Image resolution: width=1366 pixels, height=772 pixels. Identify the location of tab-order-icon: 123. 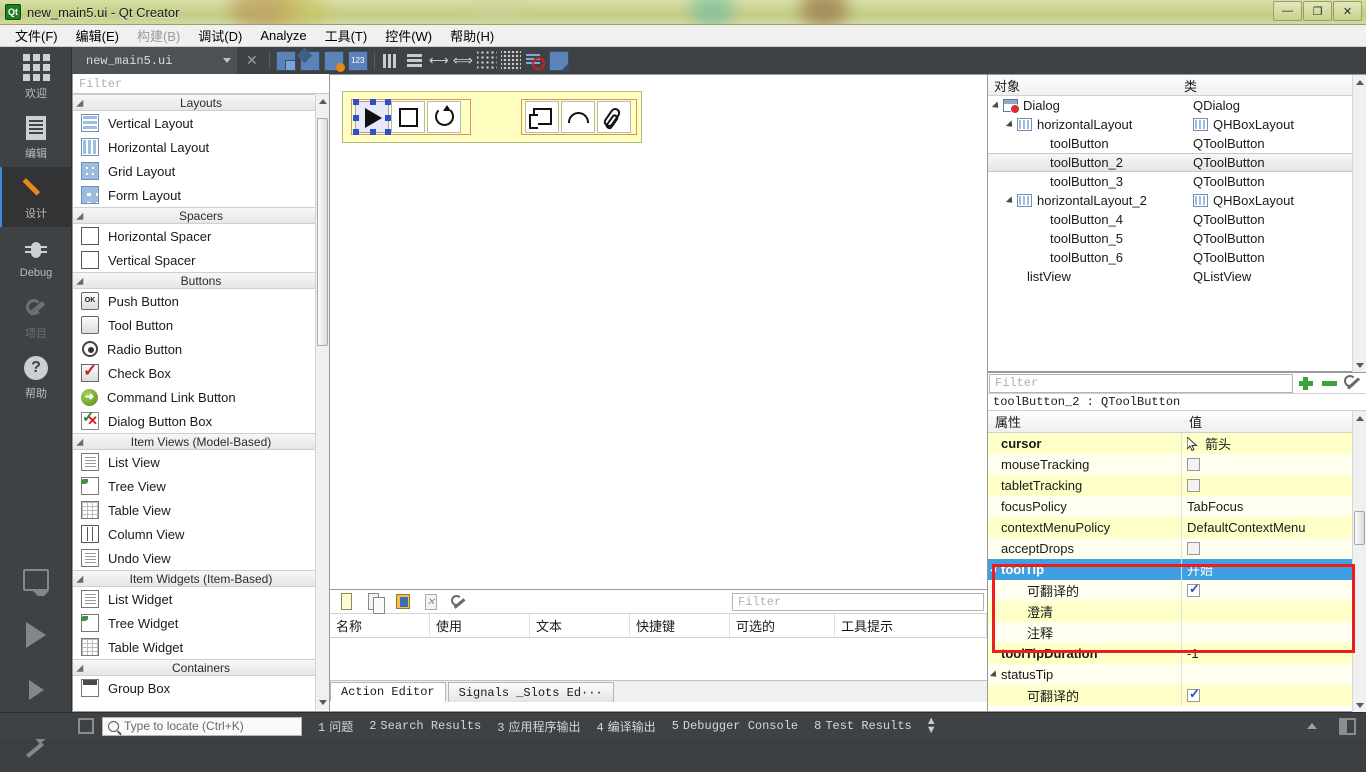
(357, 60).